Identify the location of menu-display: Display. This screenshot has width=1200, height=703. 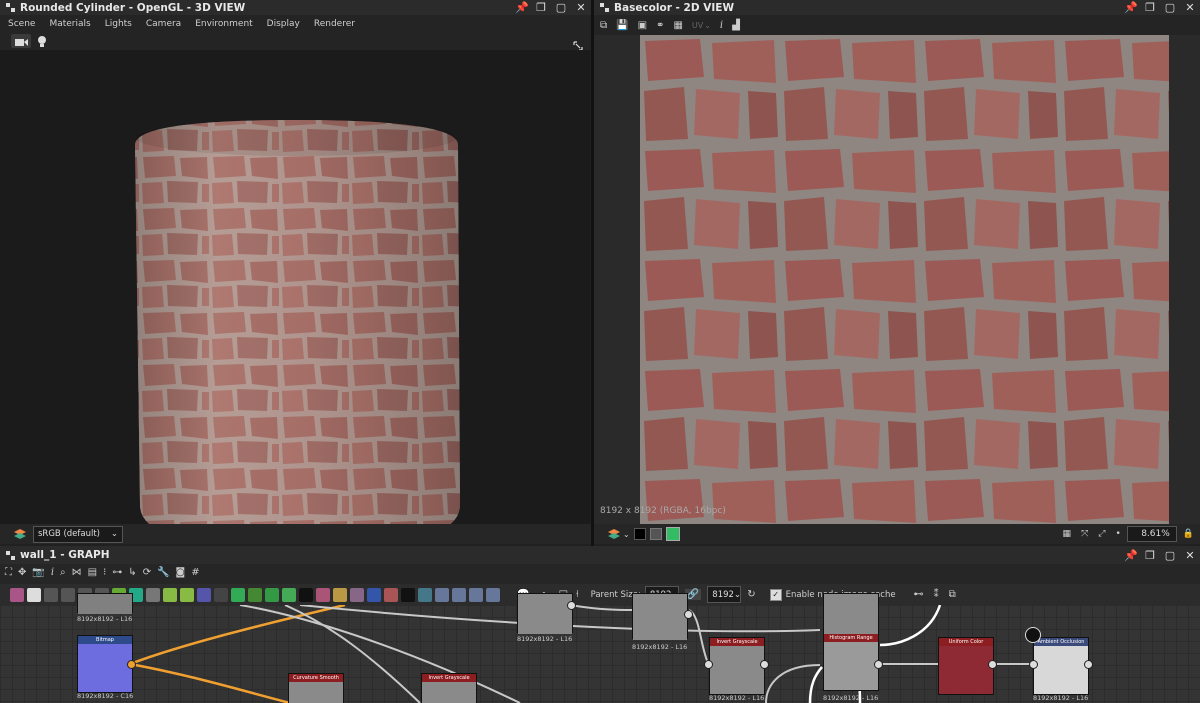
(283, 24).